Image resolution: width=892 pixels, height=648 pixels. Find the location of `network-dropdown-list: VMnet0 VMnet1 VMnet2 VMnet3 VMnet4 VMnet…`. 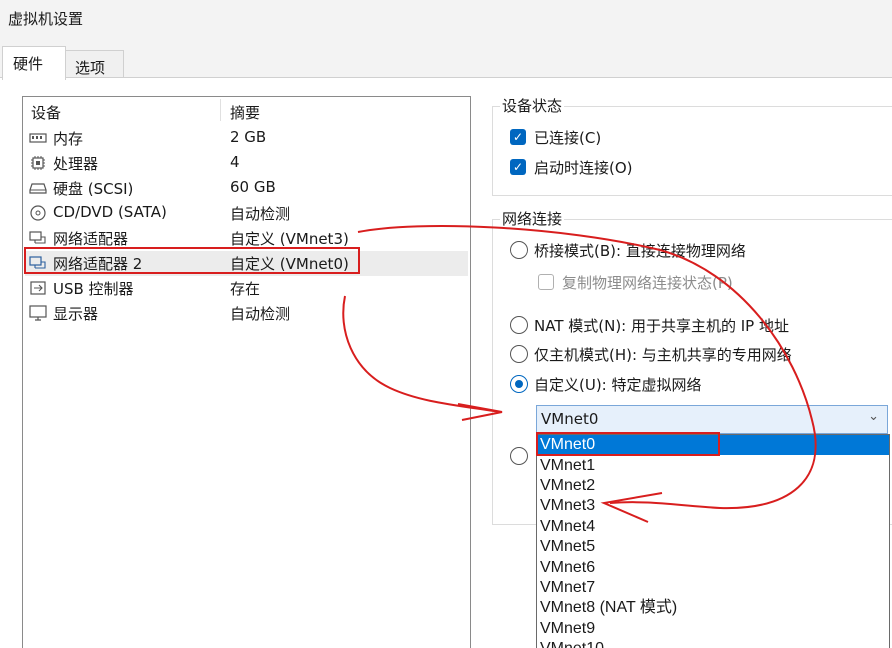

network-dropdown-list: VMnet0 VMnet1 VMnet2 VMnet3 VMnet4 VMnet… is located at coordinates (713, 541).